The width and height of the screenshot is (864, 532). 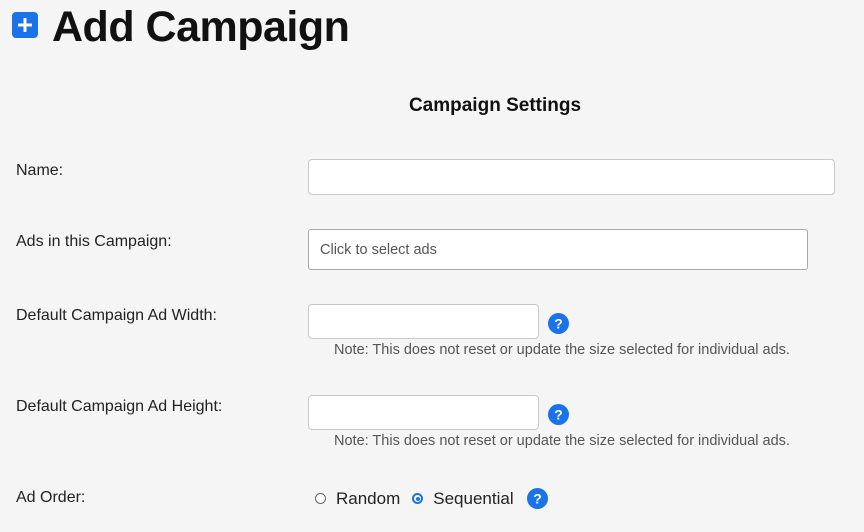 What do you see at coordinates (201, 27) in the screenshot?
I see `page-title: Add Campaign` at bounding box center [201, 27].